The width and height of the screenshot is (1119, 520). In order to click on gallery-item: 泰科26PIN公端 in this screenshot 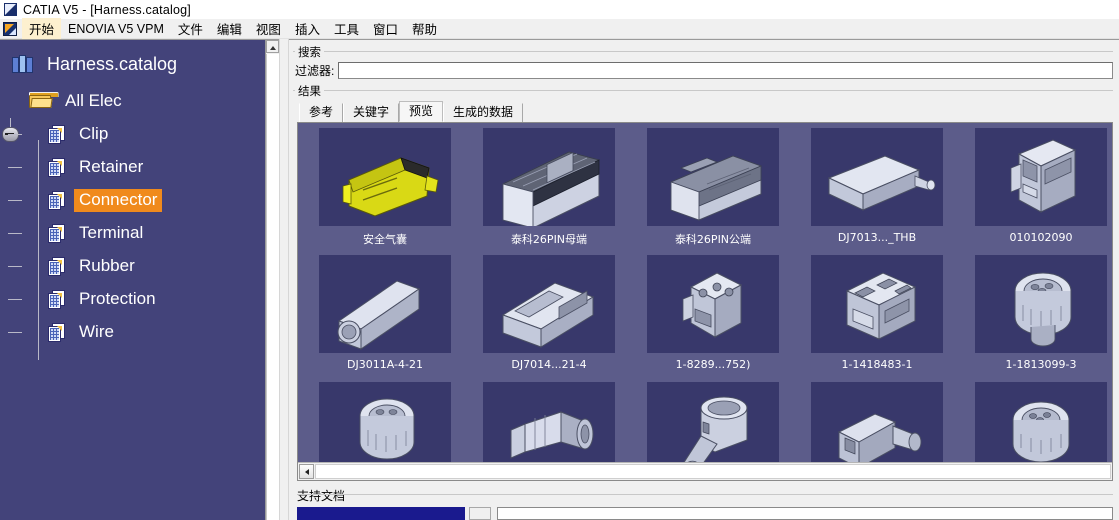, I will do `click(713, 190)`.